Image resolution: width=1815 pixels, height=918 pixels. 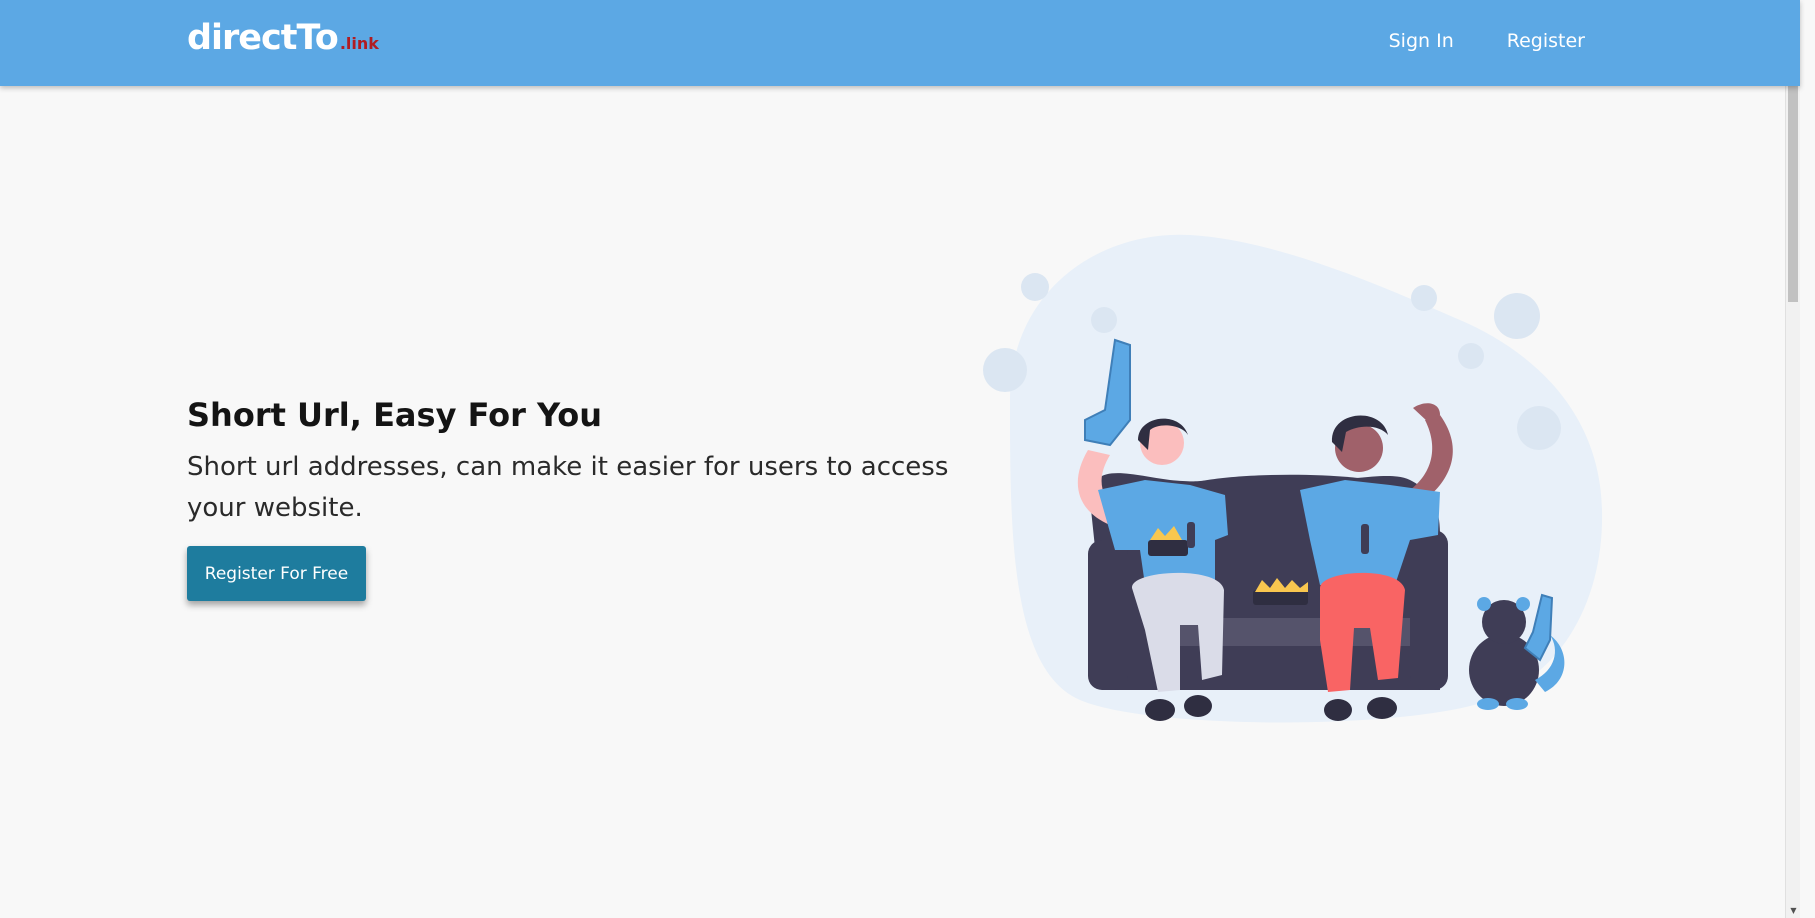 I want to click on person-right-bottle, so click(x=1365, y=539).